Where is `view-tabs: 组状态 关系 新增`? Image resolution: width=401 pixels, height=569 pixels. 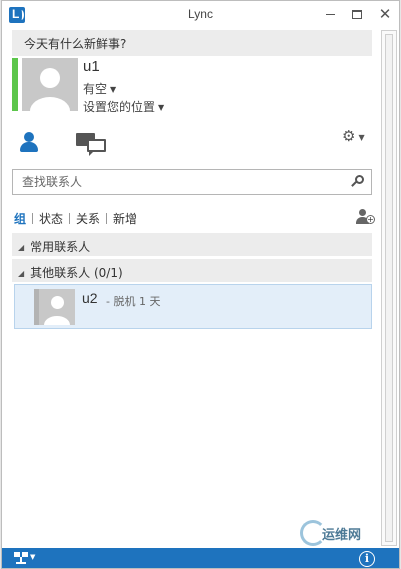 view-tabs: 组状态 关系 新增 is located at coordinates (75, 218).